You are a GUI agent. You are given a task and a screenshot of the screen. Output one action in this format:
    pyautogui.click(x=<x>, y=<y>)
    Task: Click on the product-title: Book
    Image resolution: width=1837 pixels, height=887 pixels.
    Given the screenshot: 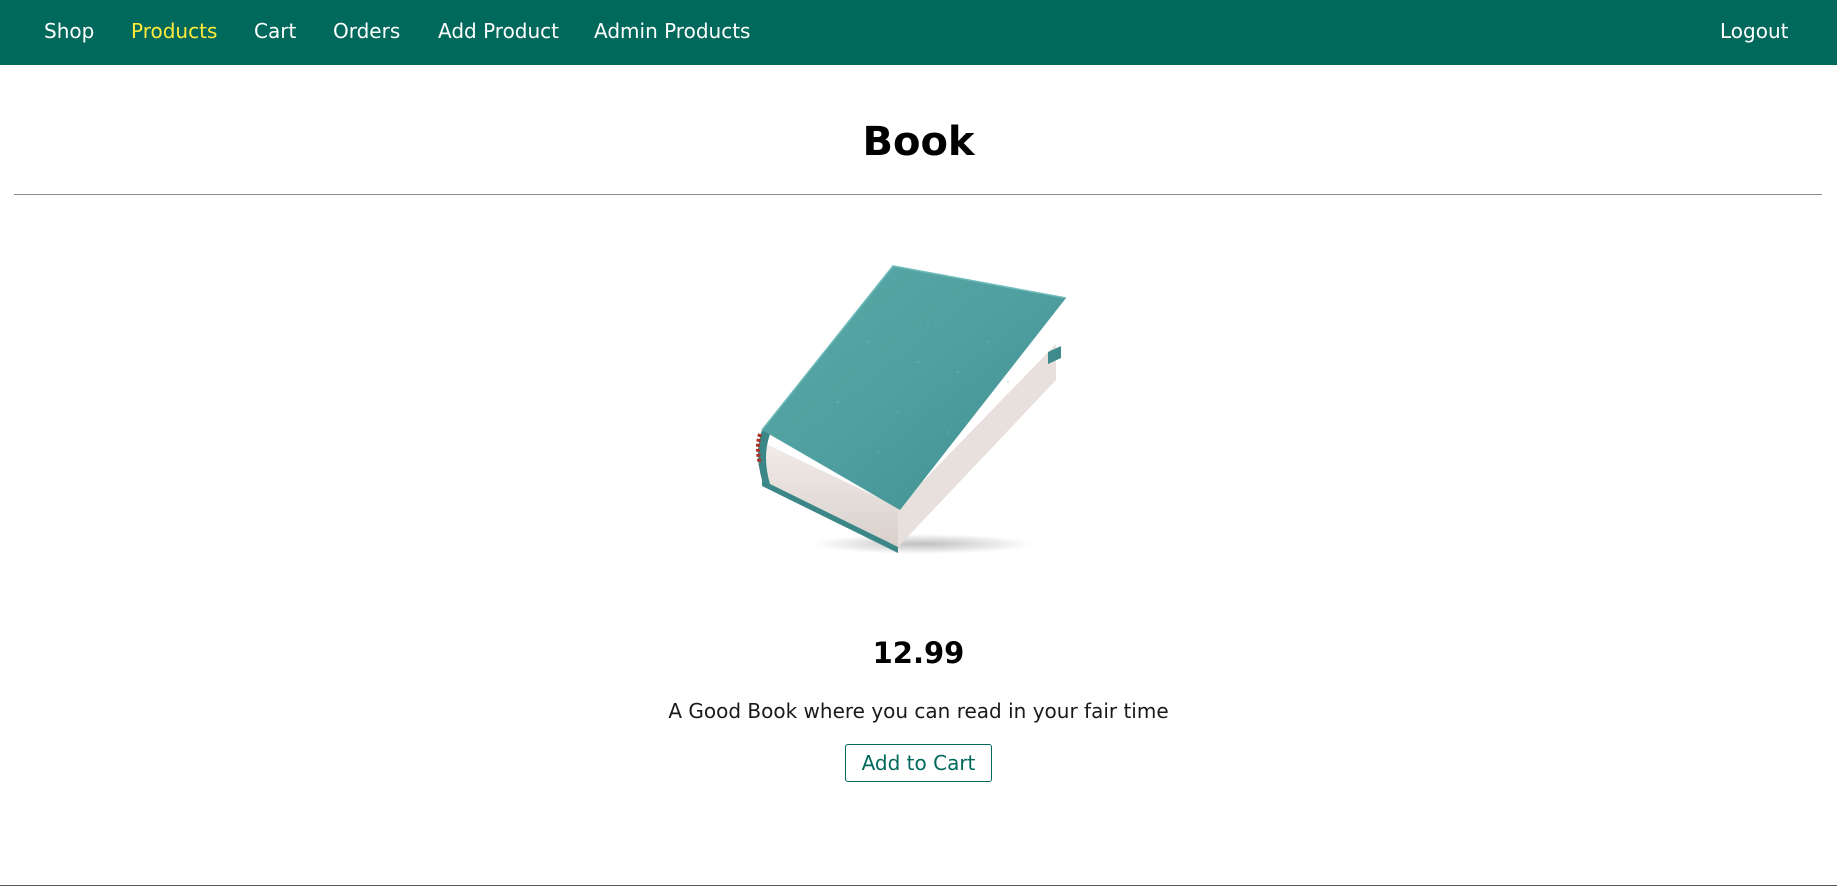 What is the action you would take?
    pyautogui.click(x=918, y=142)
    